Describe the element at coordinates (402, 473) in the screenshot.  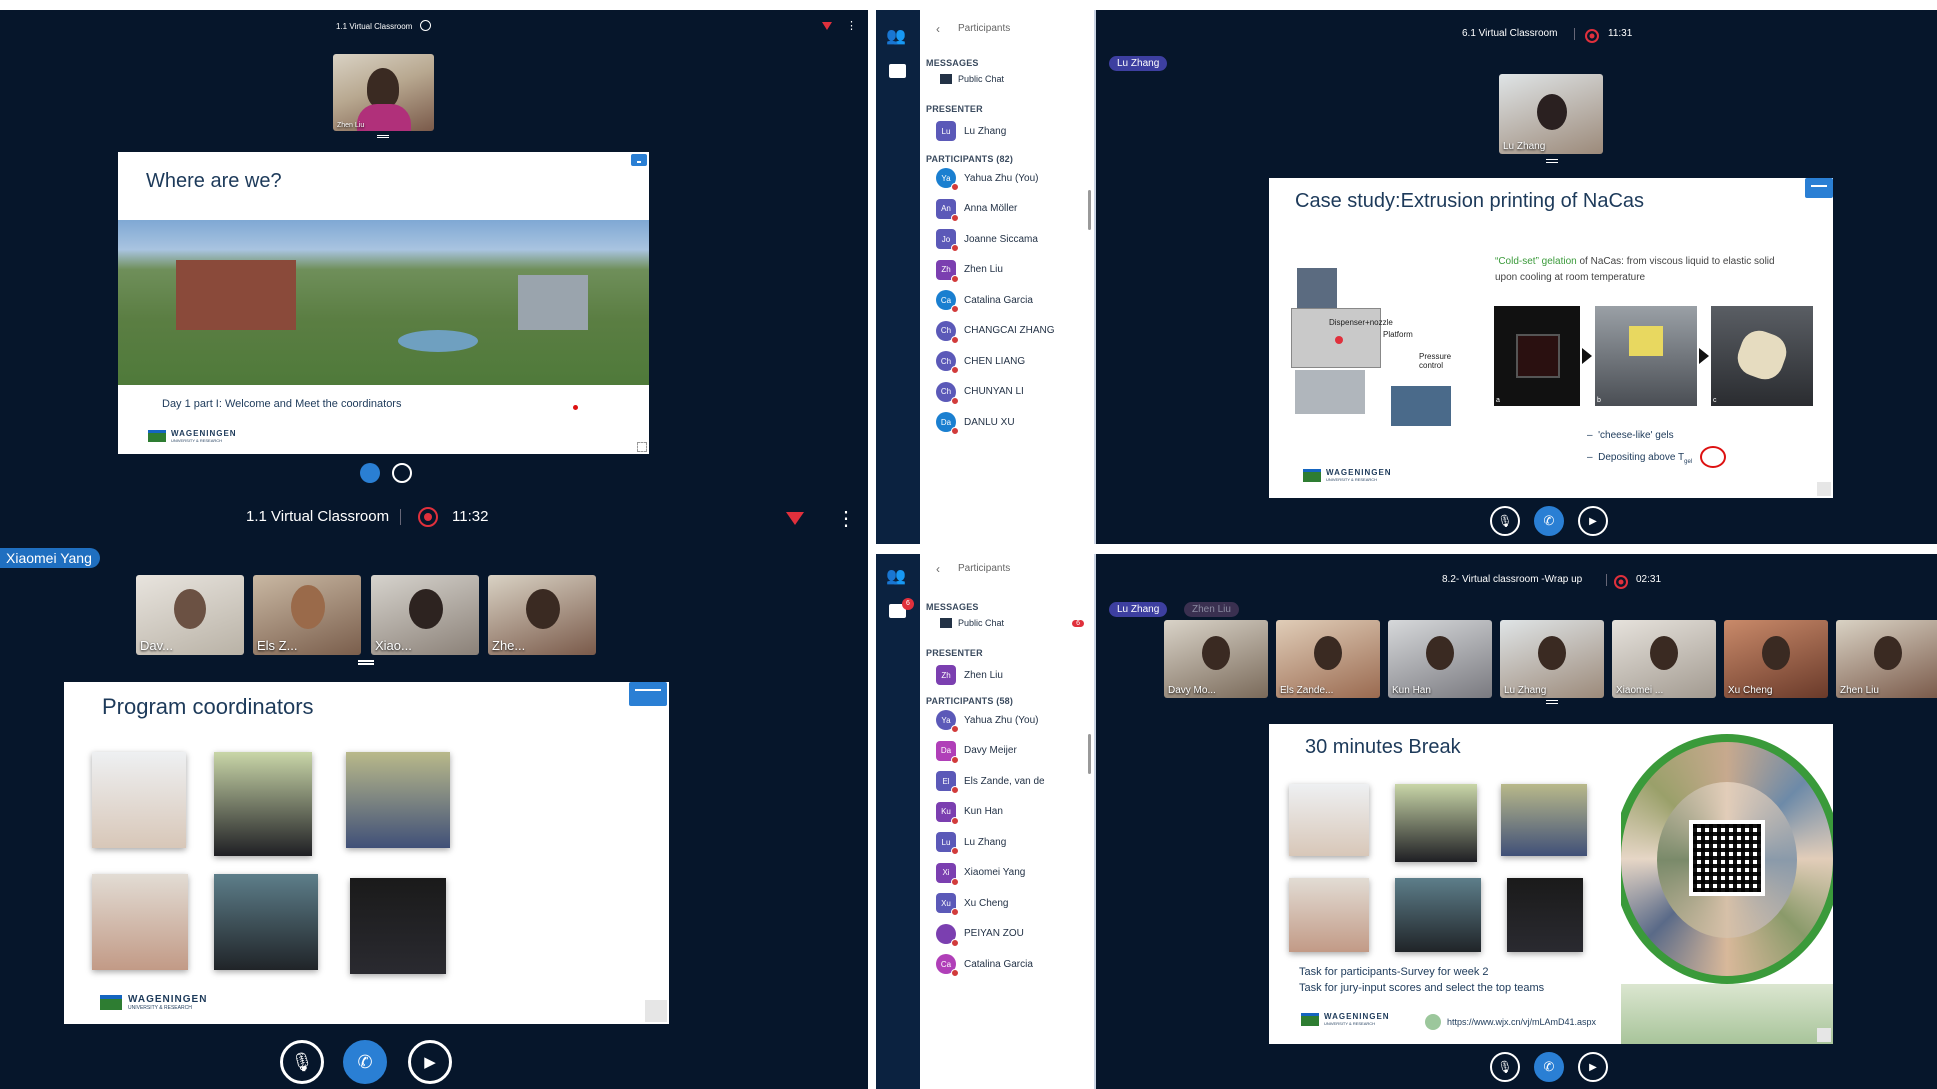
I see `share-button` at that location.